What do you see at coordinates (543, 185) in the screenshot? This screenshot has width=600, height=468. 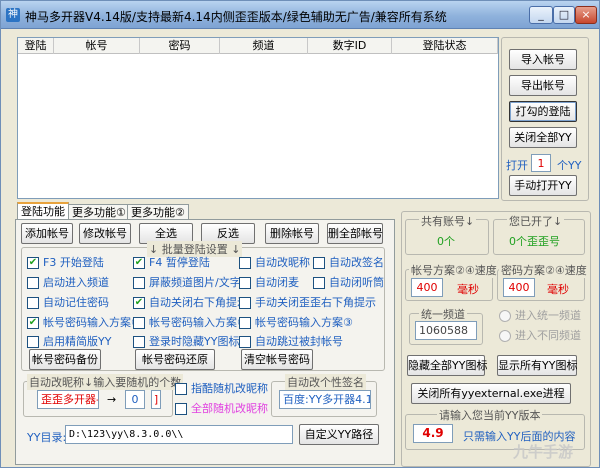 I see `manual-open-yy-button: 手动打开YY` at bounding box center [543, 185].